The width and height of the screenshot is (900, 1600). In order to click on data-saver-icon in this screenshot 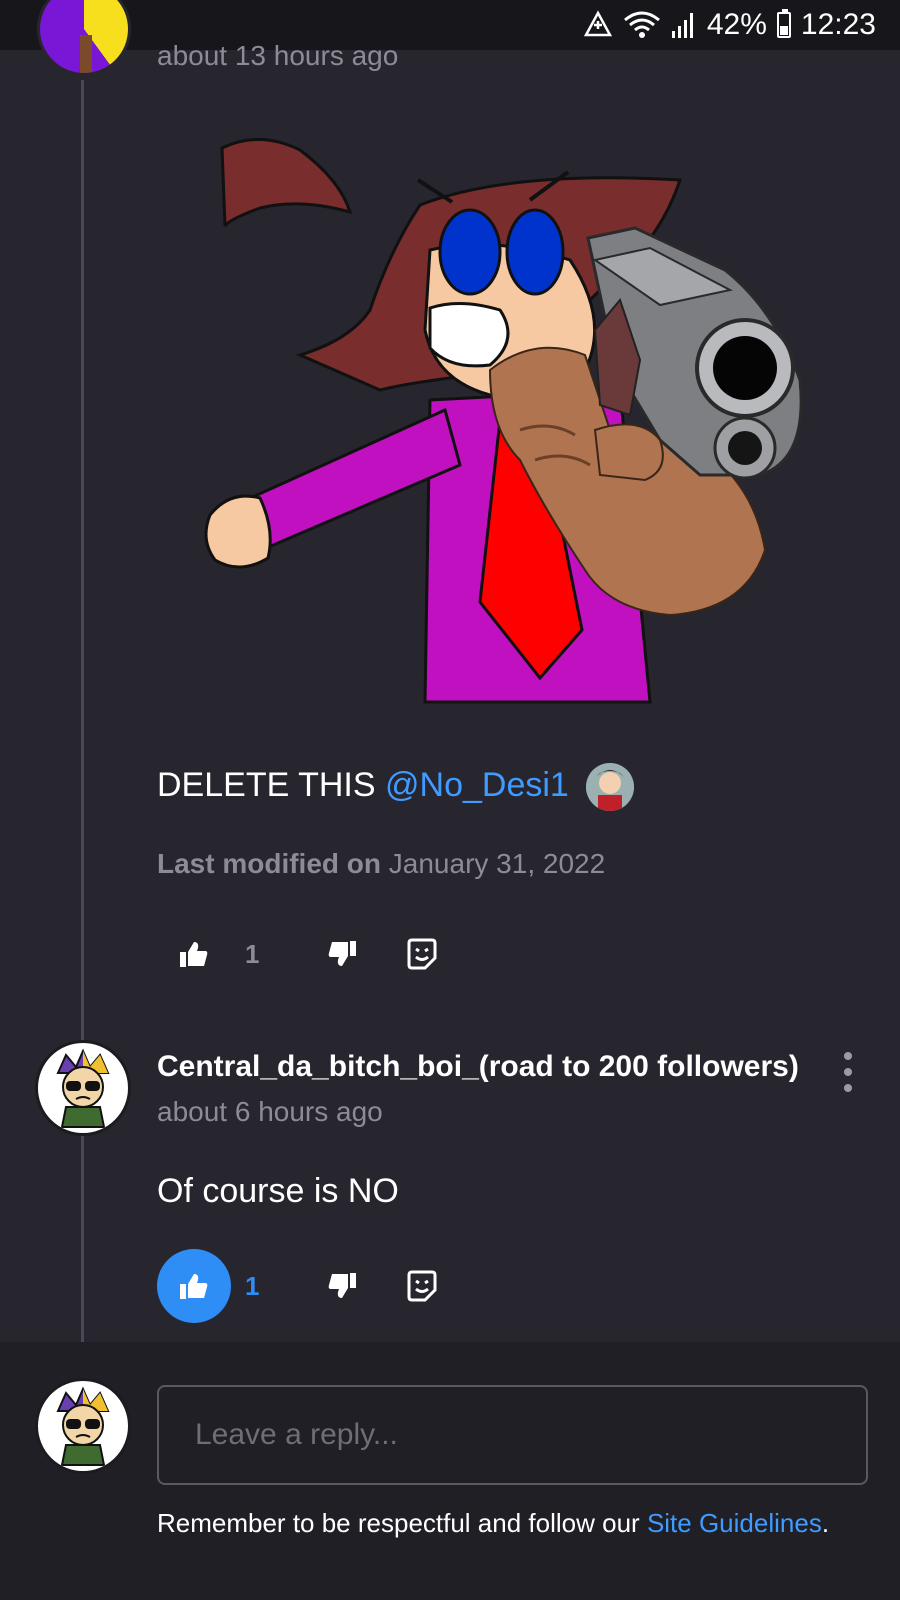, I will do `click(597, 23)`.